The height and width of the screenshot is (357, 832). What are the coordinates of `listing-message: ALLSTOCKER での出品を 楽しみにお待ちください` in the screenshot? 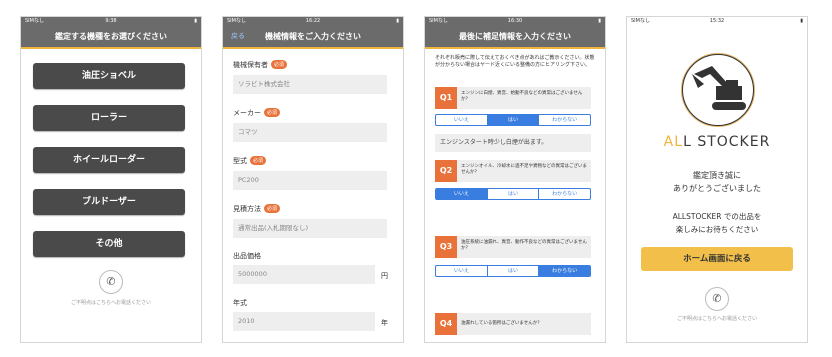 It's located at (717, 223).